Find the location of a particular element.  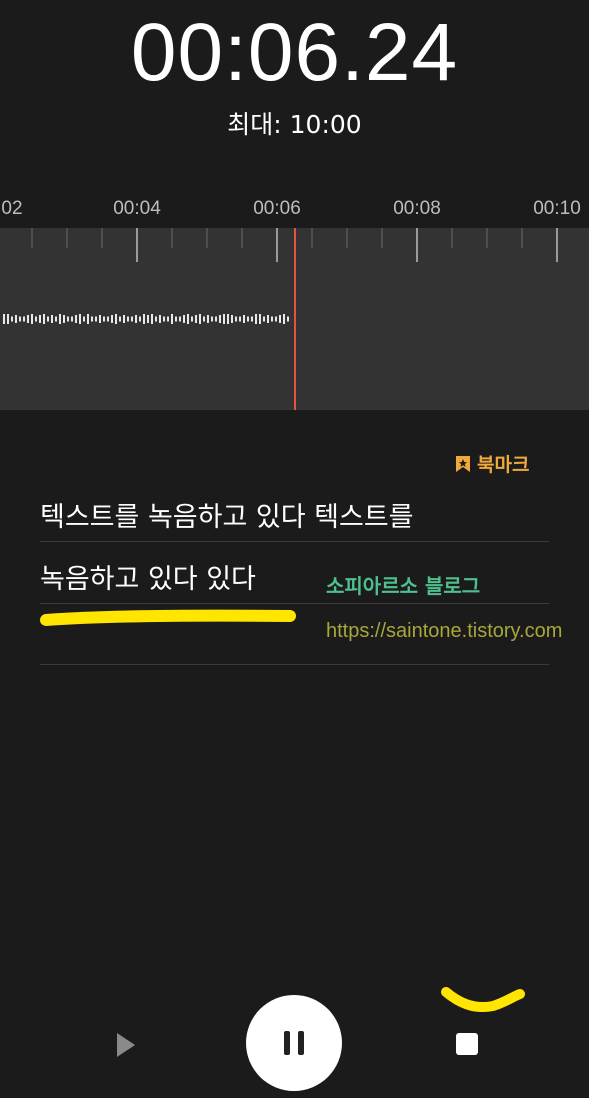

watermark-title: 소피아르소 블로그 is located at coordinates (403, 586).